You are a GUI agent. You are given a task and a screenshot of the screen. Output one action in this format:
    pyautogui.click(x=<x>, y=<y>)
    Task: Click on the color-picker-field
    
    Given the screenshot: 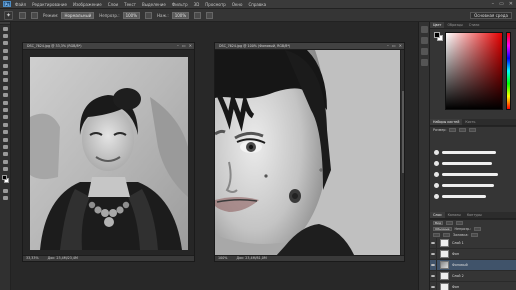 What is the action you would take?
    pyautogui.click(x=474, y=71)
    